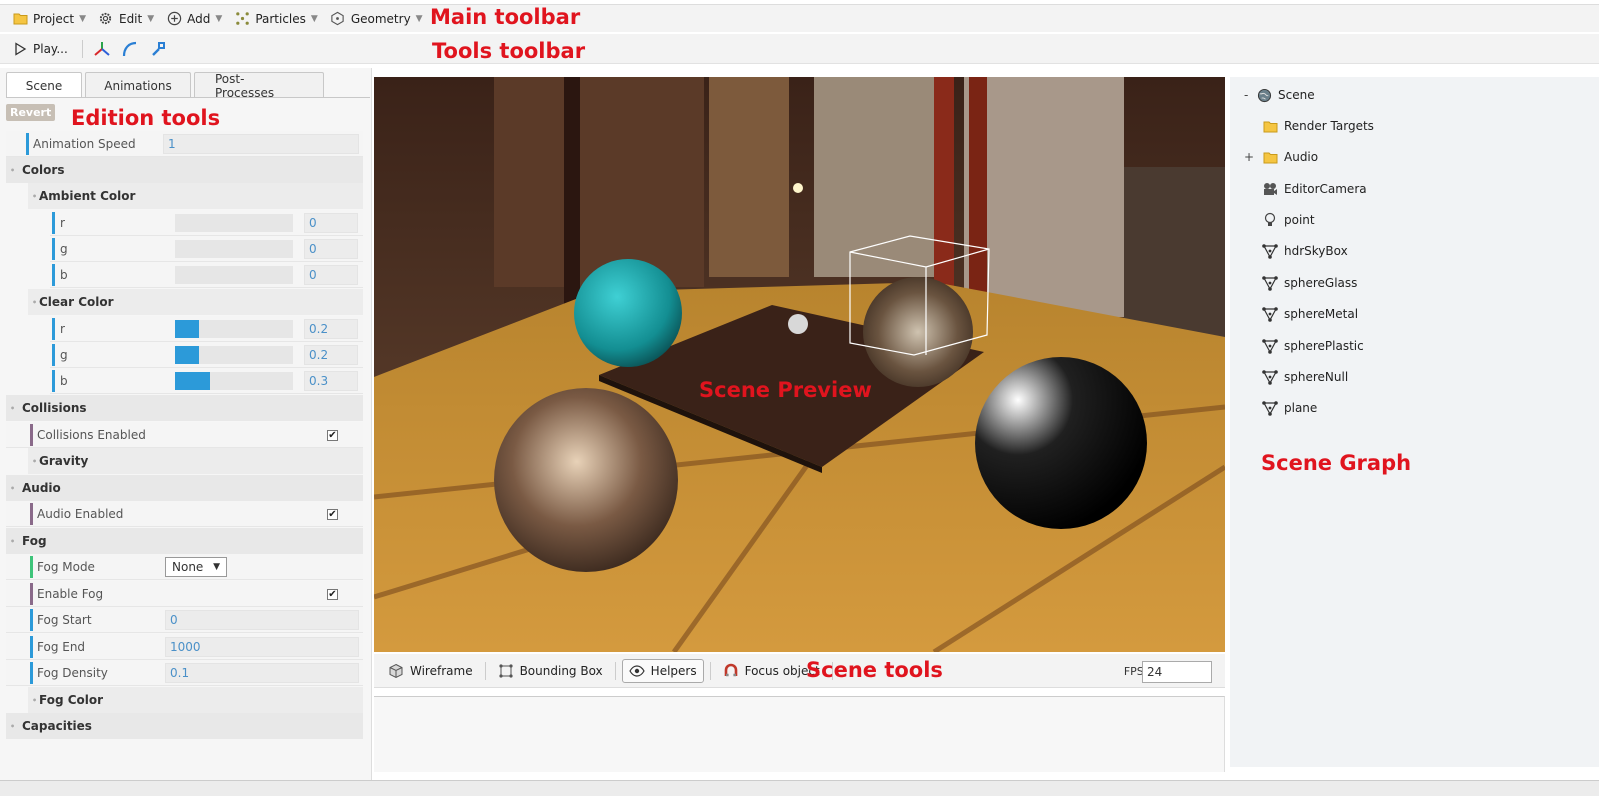  Describe the element at coordinates (1270, 157) in the screenshot. I see `folder-icon` at that location.